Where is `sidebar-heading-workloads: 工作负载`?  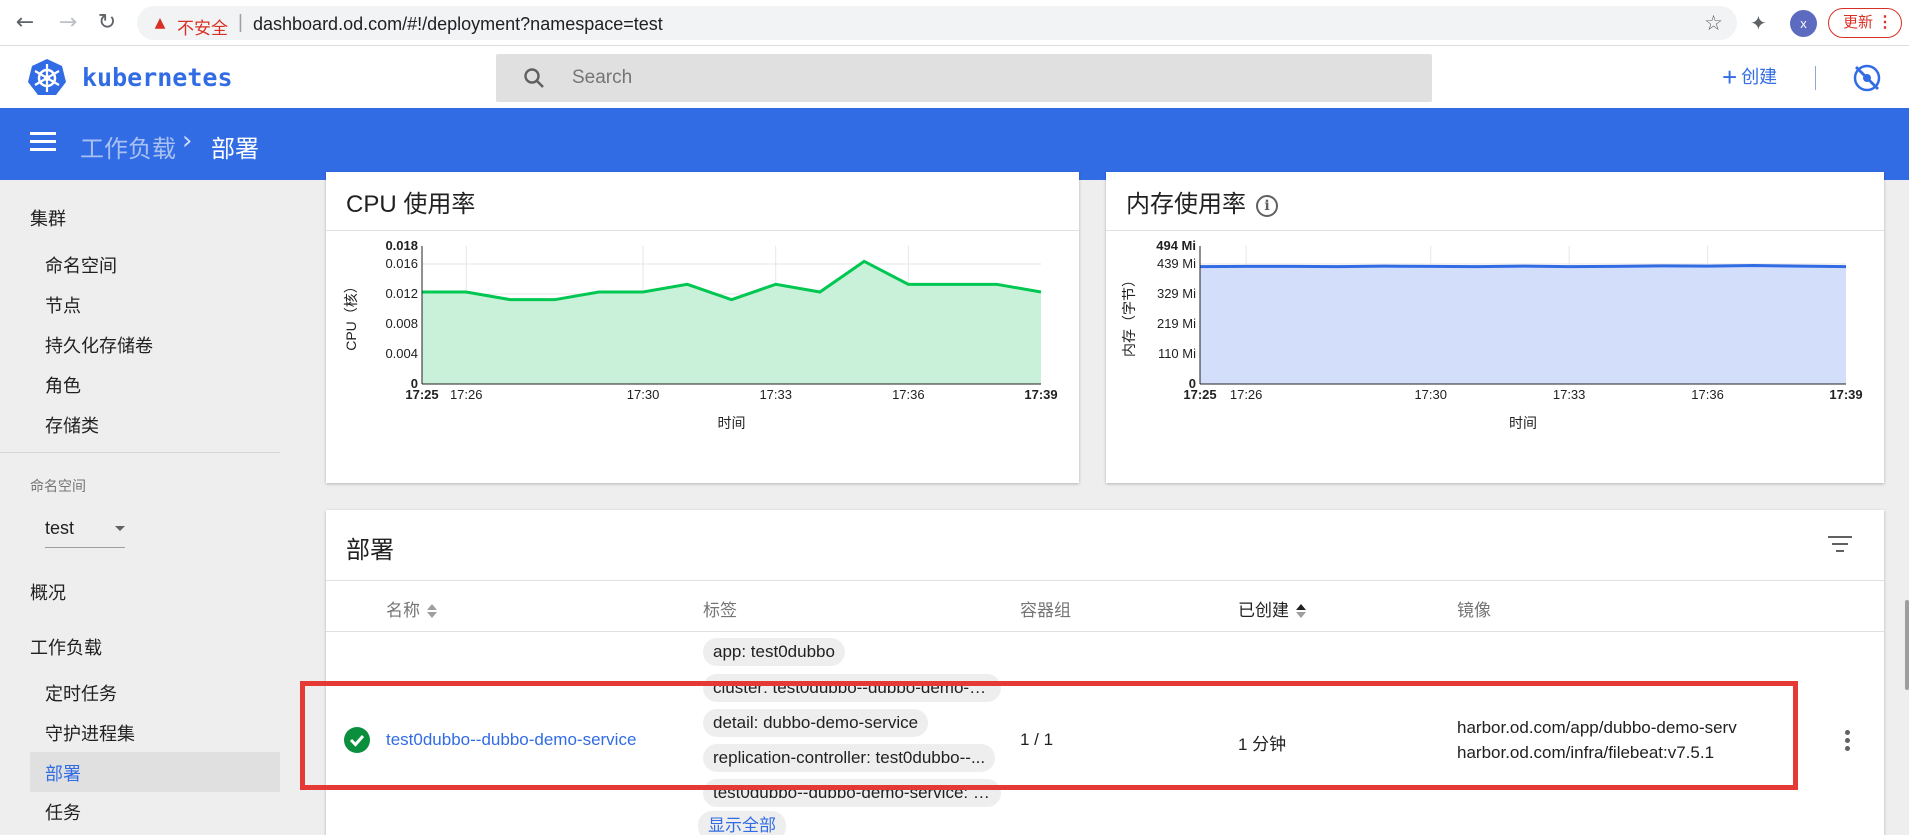
sidebar-heading-workloads: 工作负载 is located at coordinates (66, 647).